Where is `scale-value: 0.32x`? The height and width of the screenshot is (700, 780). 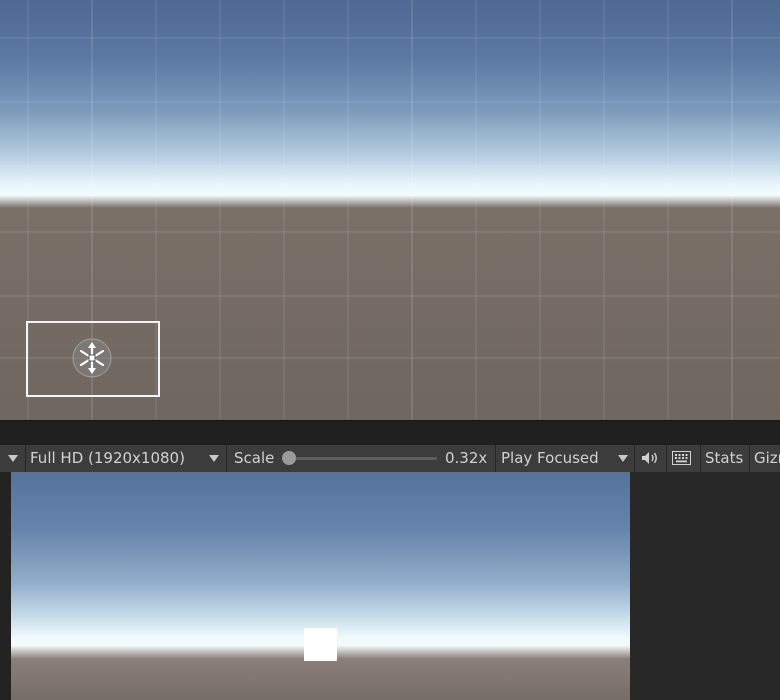 scale-value: 0.32x is located at coordinates (466, 458).